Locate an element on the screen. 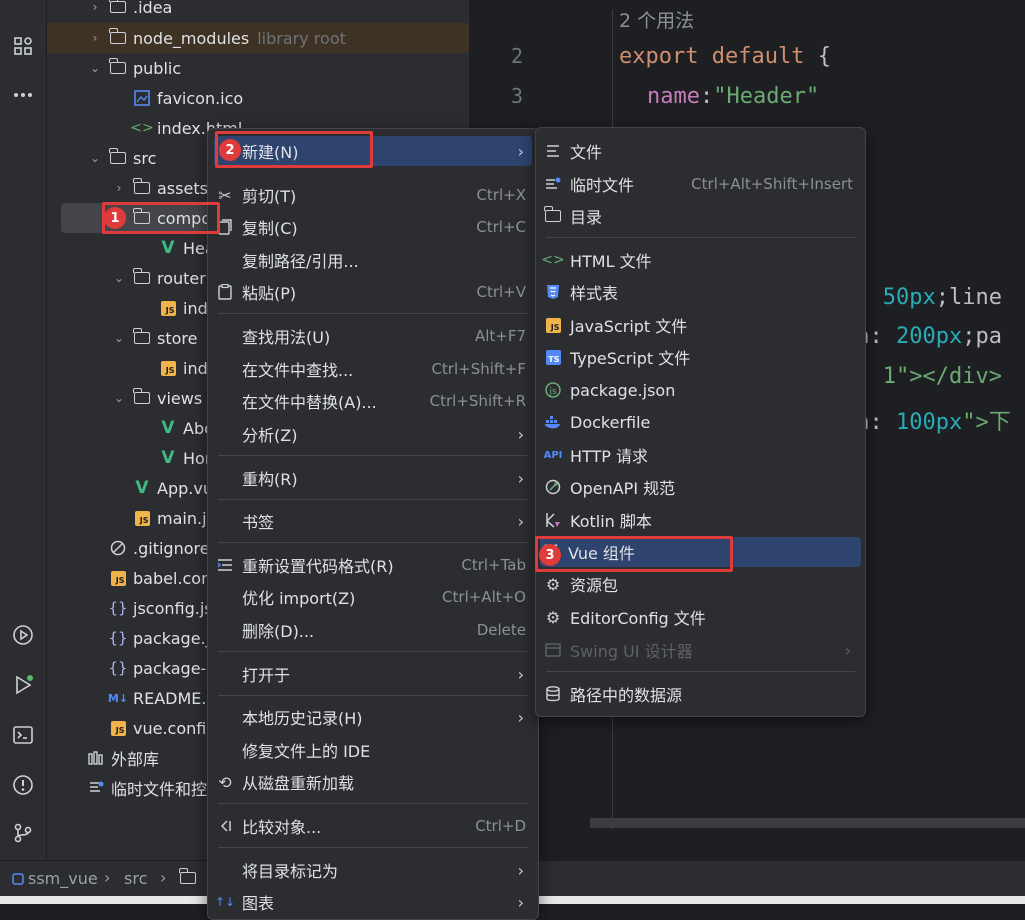 Image resolution: width=1025 pixels, height=920 pixels. submenu-item-resource-bundle: ⚙ 资源包 is located at coordinates (700, 584).